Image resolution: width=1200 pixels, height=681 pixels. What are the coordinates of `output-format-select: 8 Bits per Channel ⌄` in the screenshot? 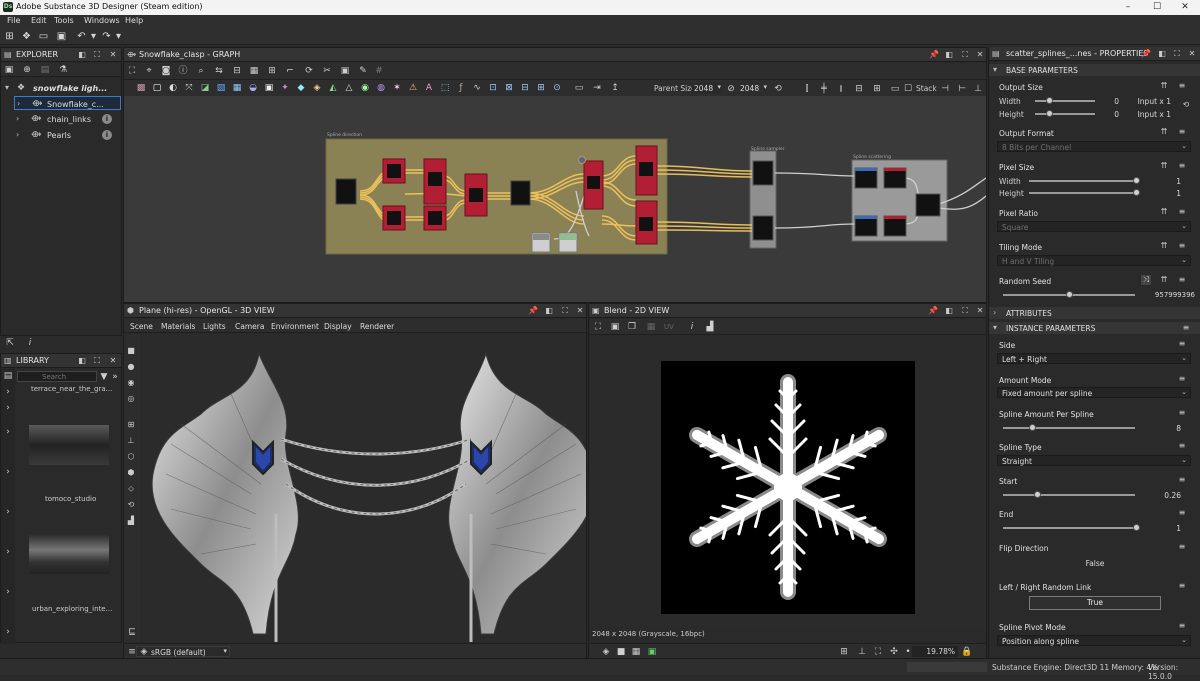 It's located at (1094, 146).